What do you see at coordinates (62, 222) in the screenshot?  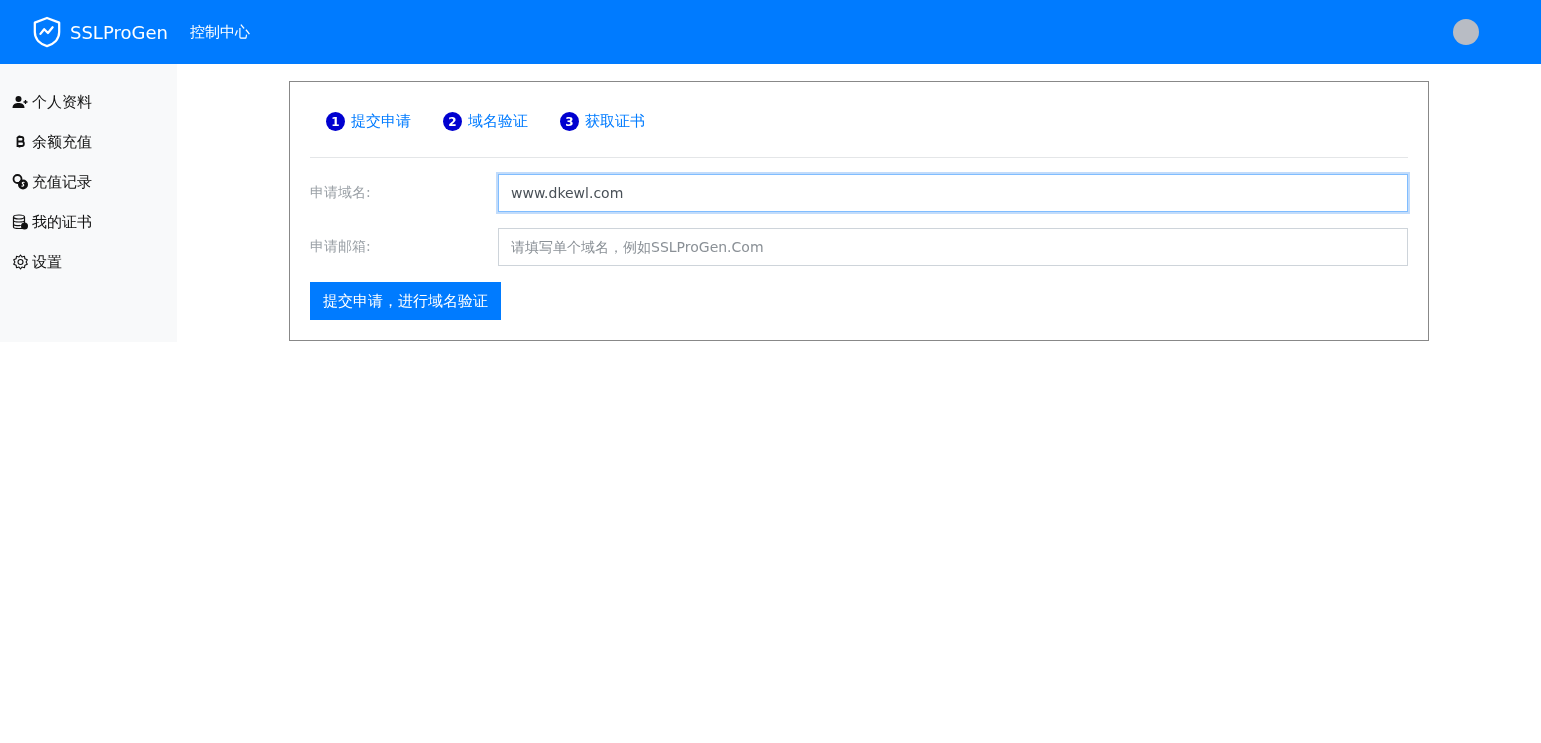 I see `sidebar-label: 我的证书` at bounding box center [62, 222].